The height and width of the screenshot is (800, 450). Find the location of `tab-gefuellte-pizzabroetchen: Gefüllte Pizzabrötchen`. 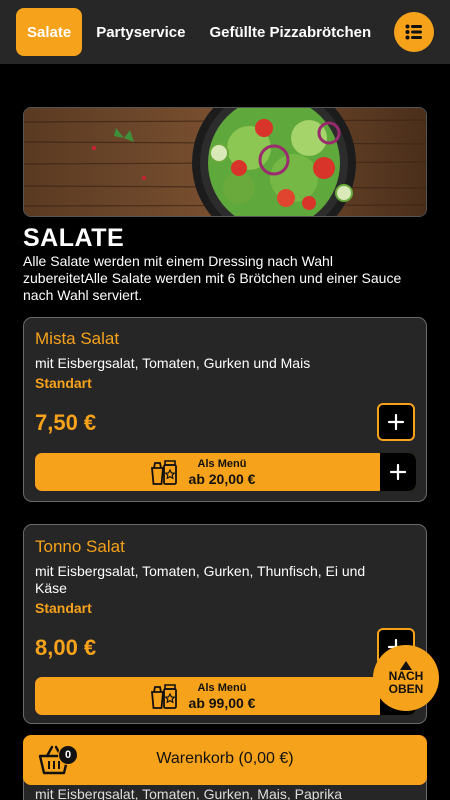

tab-gefuellte-pizzabroetchen: Gefüllte Pizzabrötchen is located at coordinates (290, 32).